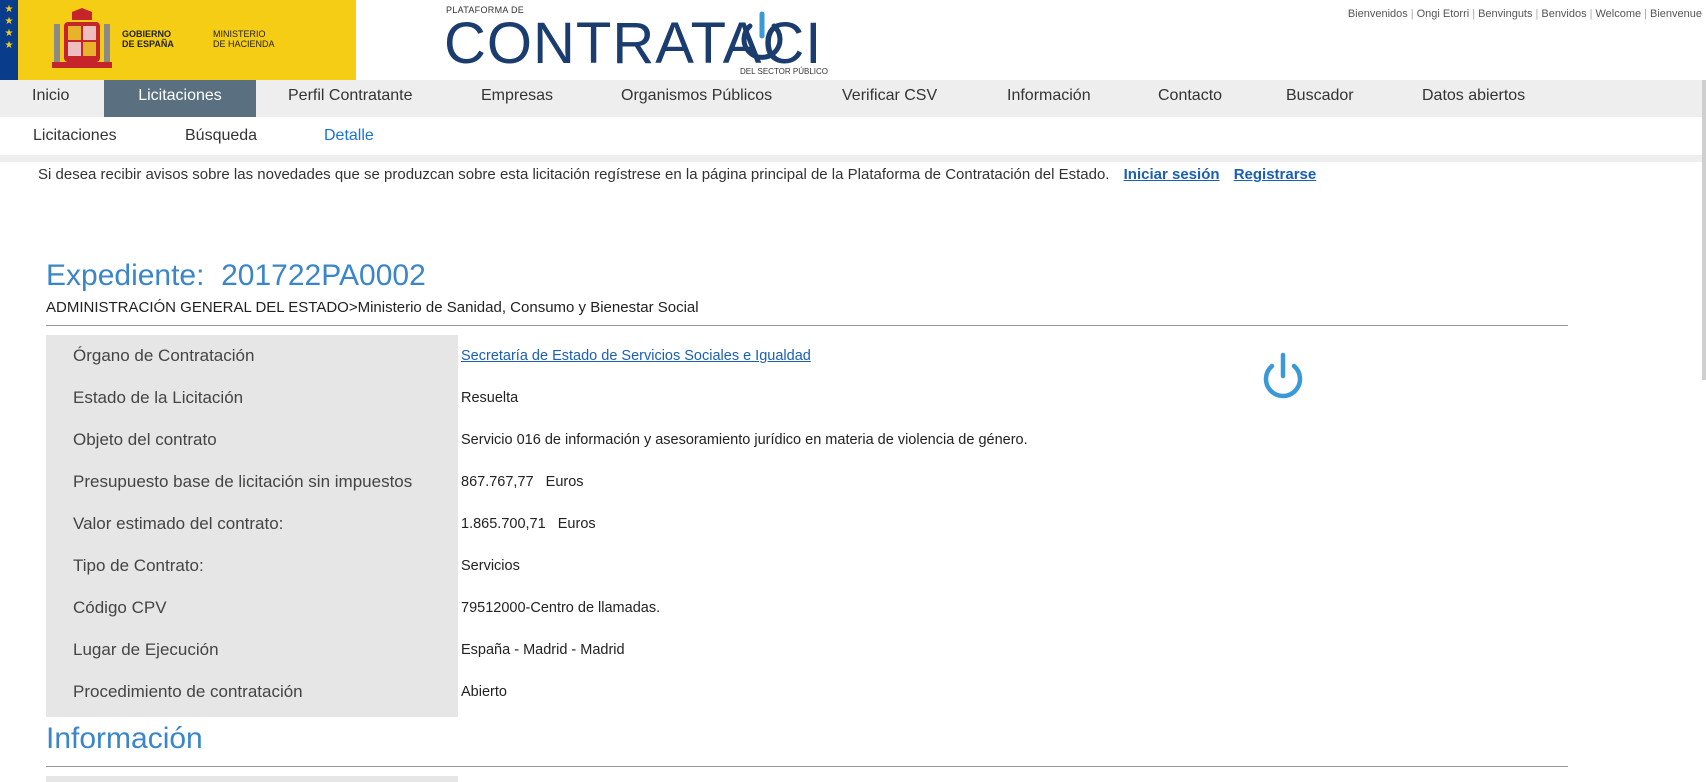  I want to click on detail-value: Abierto, so click(484, 692).